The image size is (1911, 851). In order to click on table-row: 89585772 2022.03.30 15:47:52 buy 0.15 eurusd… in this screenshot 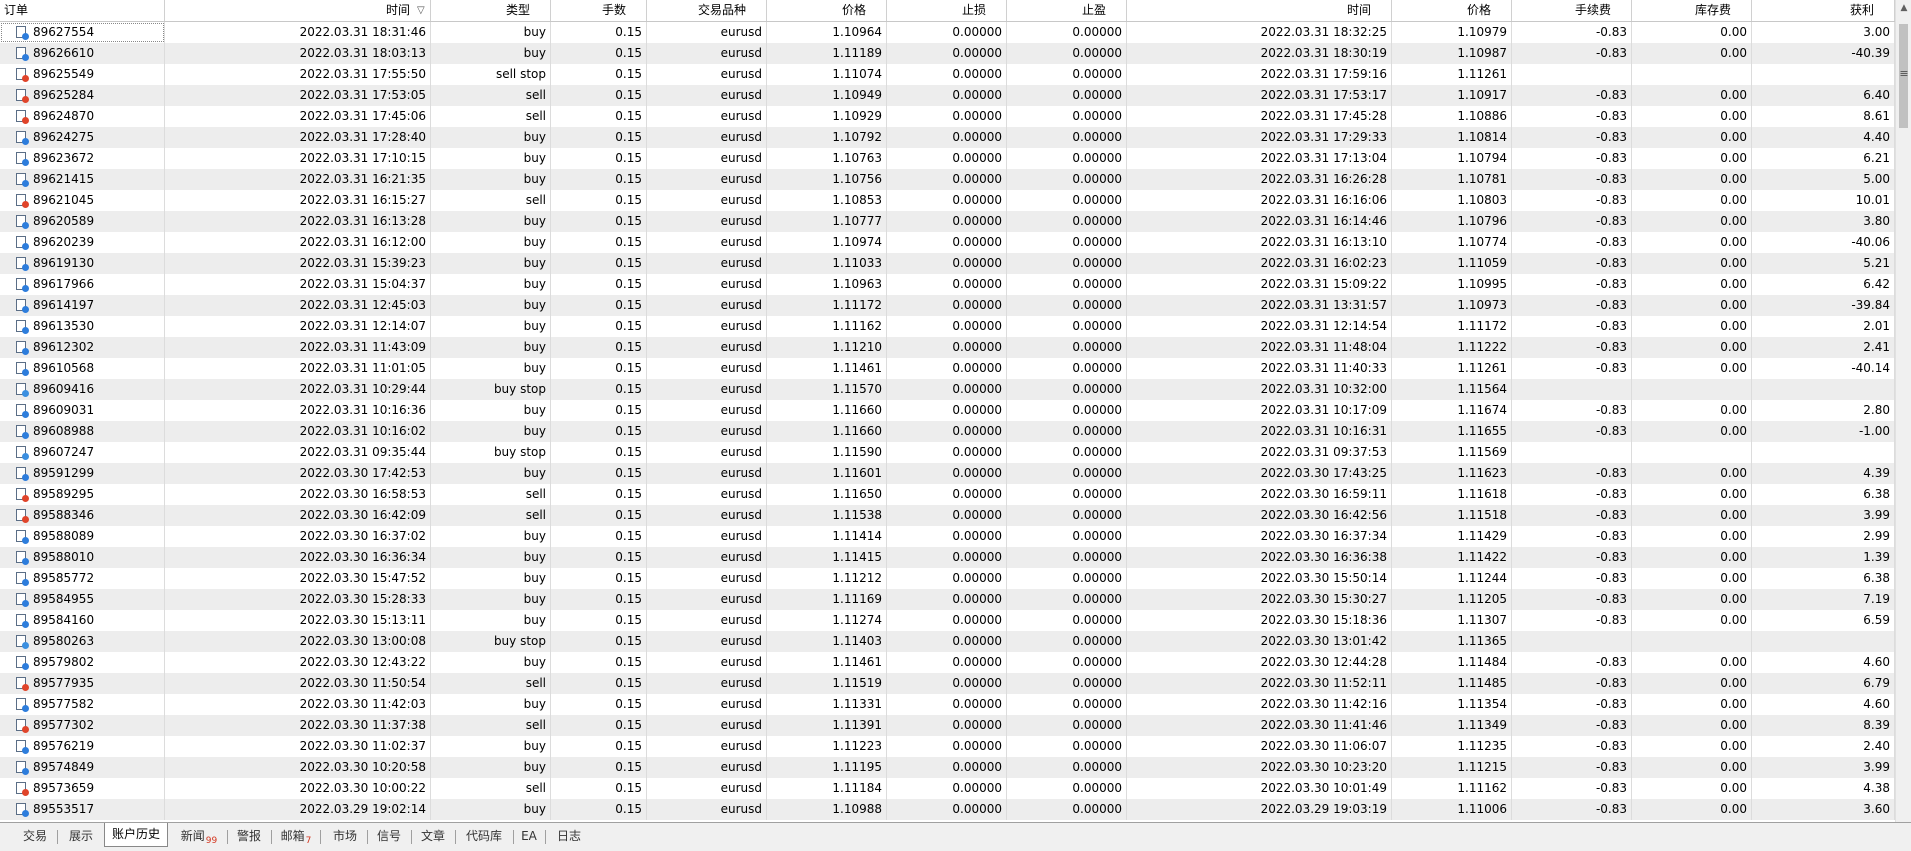, I will do `click(947, 578)`.